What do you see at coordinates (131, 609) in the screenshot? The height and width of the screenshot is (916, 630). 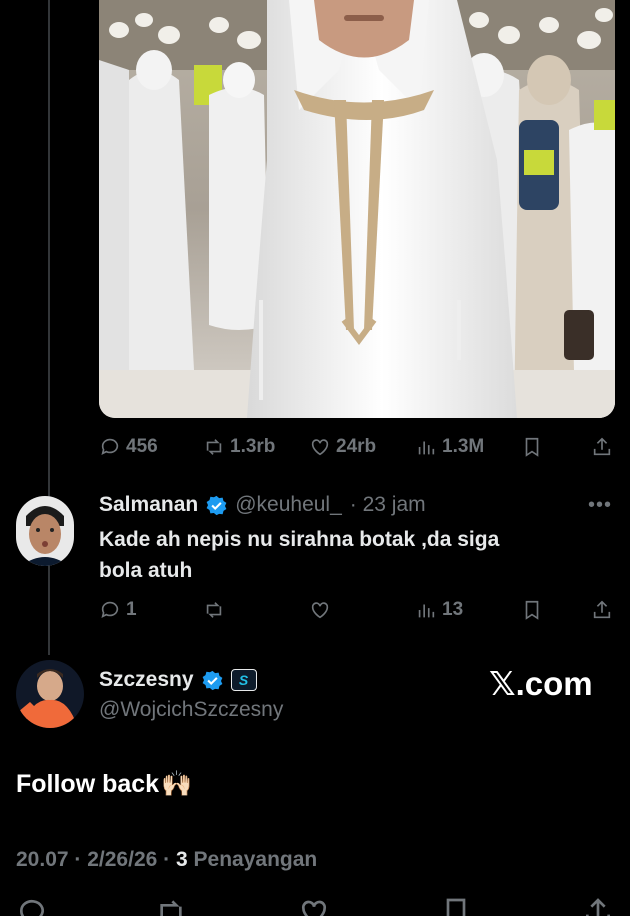 I see `reply-reply-count: 1` at bounding box center [131, 609].